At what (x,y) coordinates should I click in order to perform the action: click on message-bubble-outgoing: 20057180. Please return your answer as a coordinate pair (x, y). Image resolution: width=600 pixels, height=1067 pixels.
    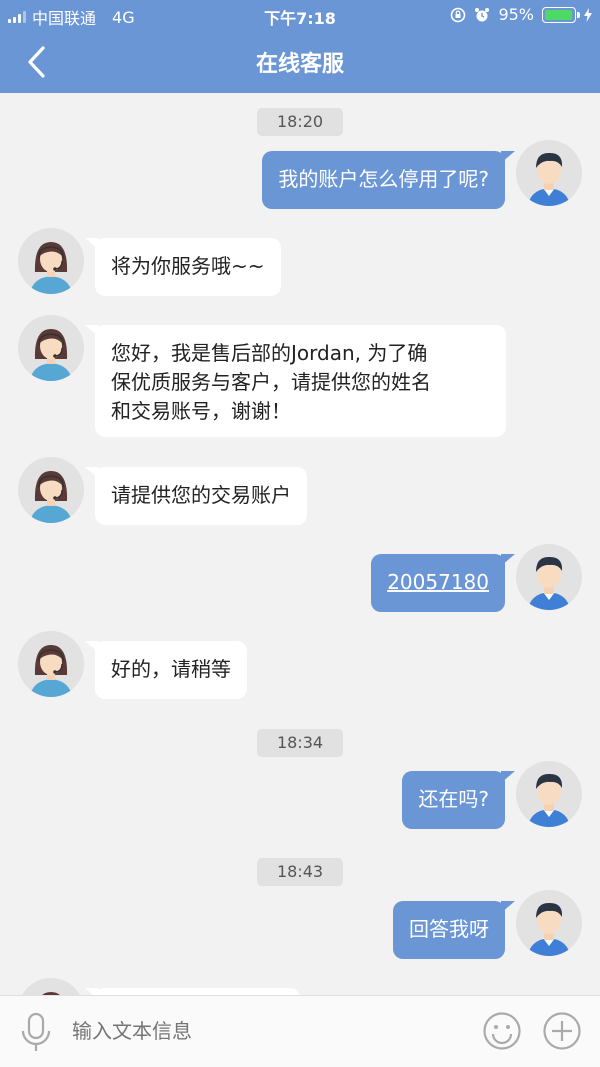
    Looking at the image, I should click on (443, 583).